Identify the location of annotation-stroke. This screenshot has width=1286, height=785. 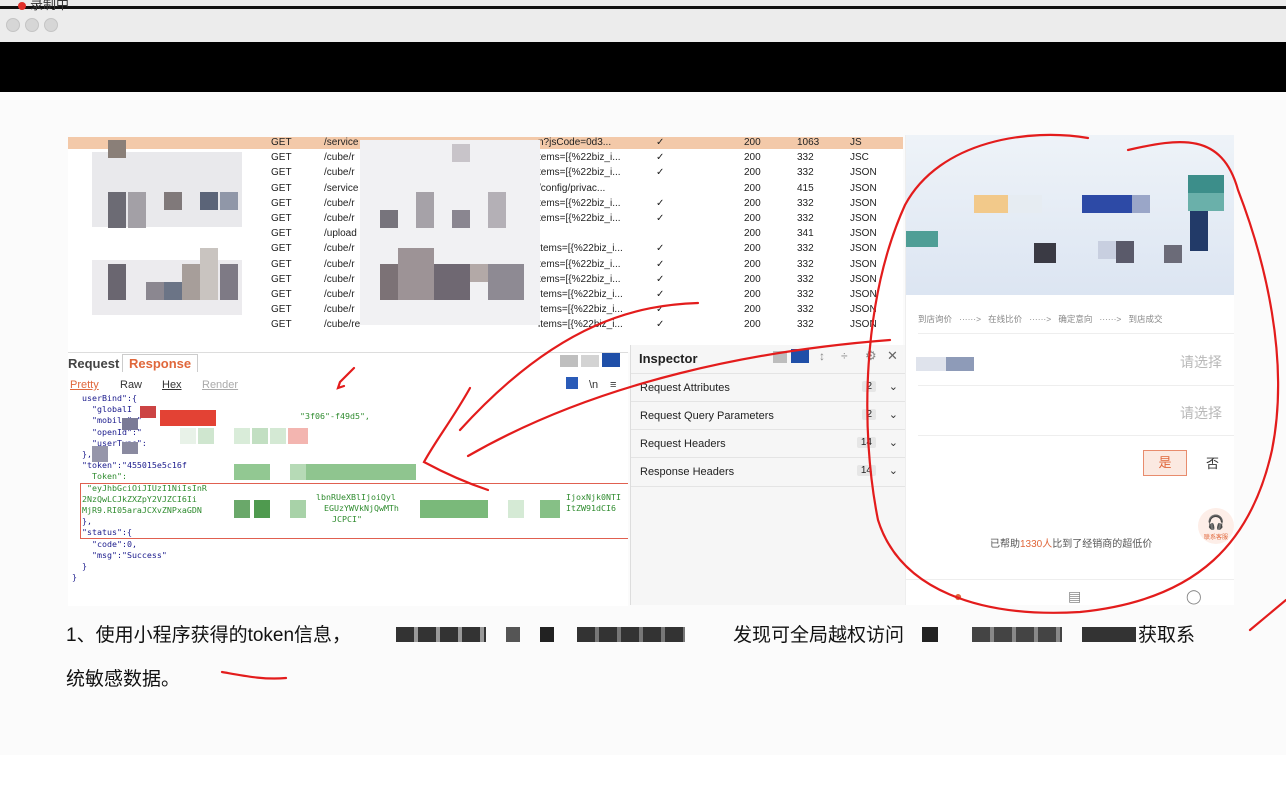
(1267, 615).